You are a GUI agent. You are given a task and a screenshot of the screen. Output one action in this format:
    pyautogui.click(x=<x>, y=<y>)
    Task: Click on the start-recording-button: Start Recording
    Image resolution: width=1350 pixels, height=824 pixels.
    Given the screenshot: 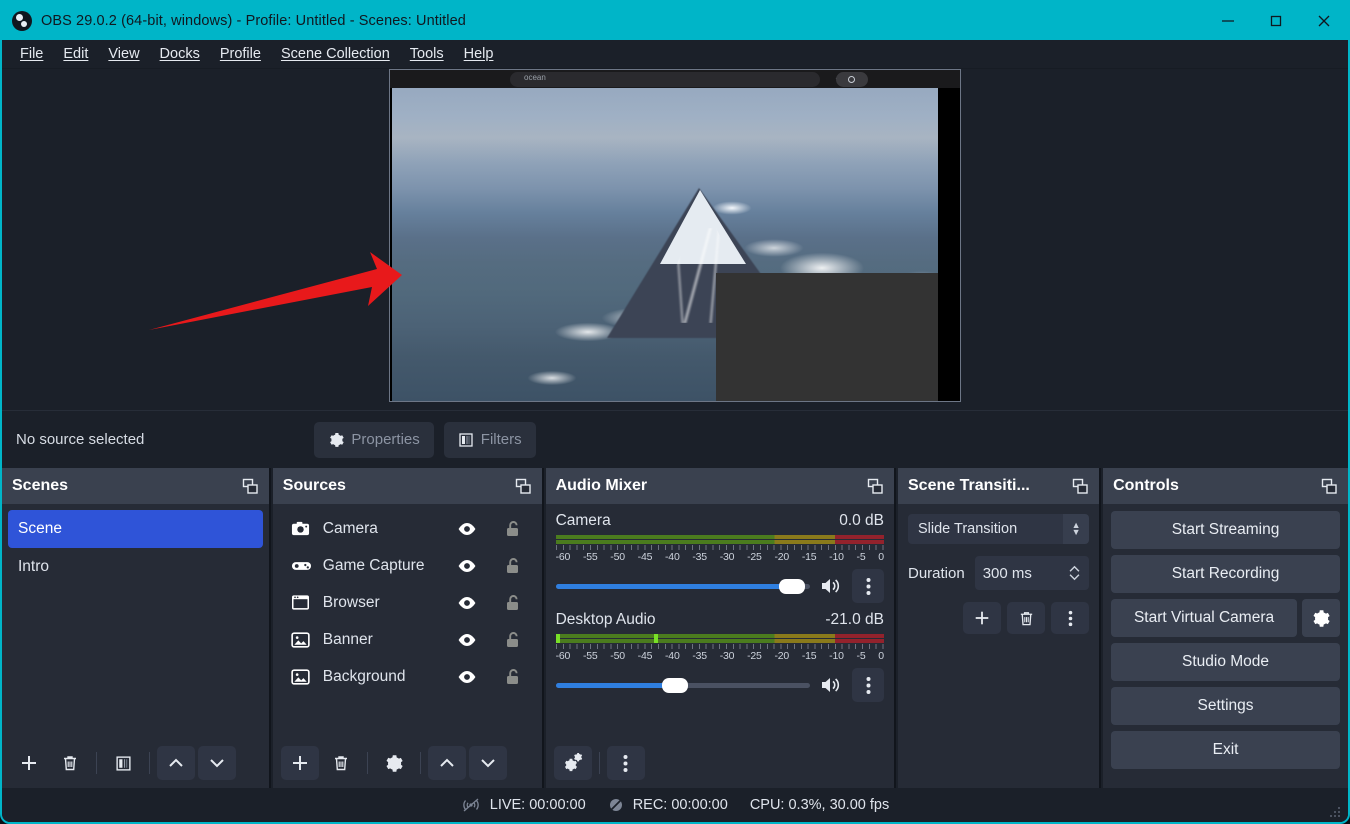 What is the action you would take?
    pyautogui.click(x=1225, y=574)
    